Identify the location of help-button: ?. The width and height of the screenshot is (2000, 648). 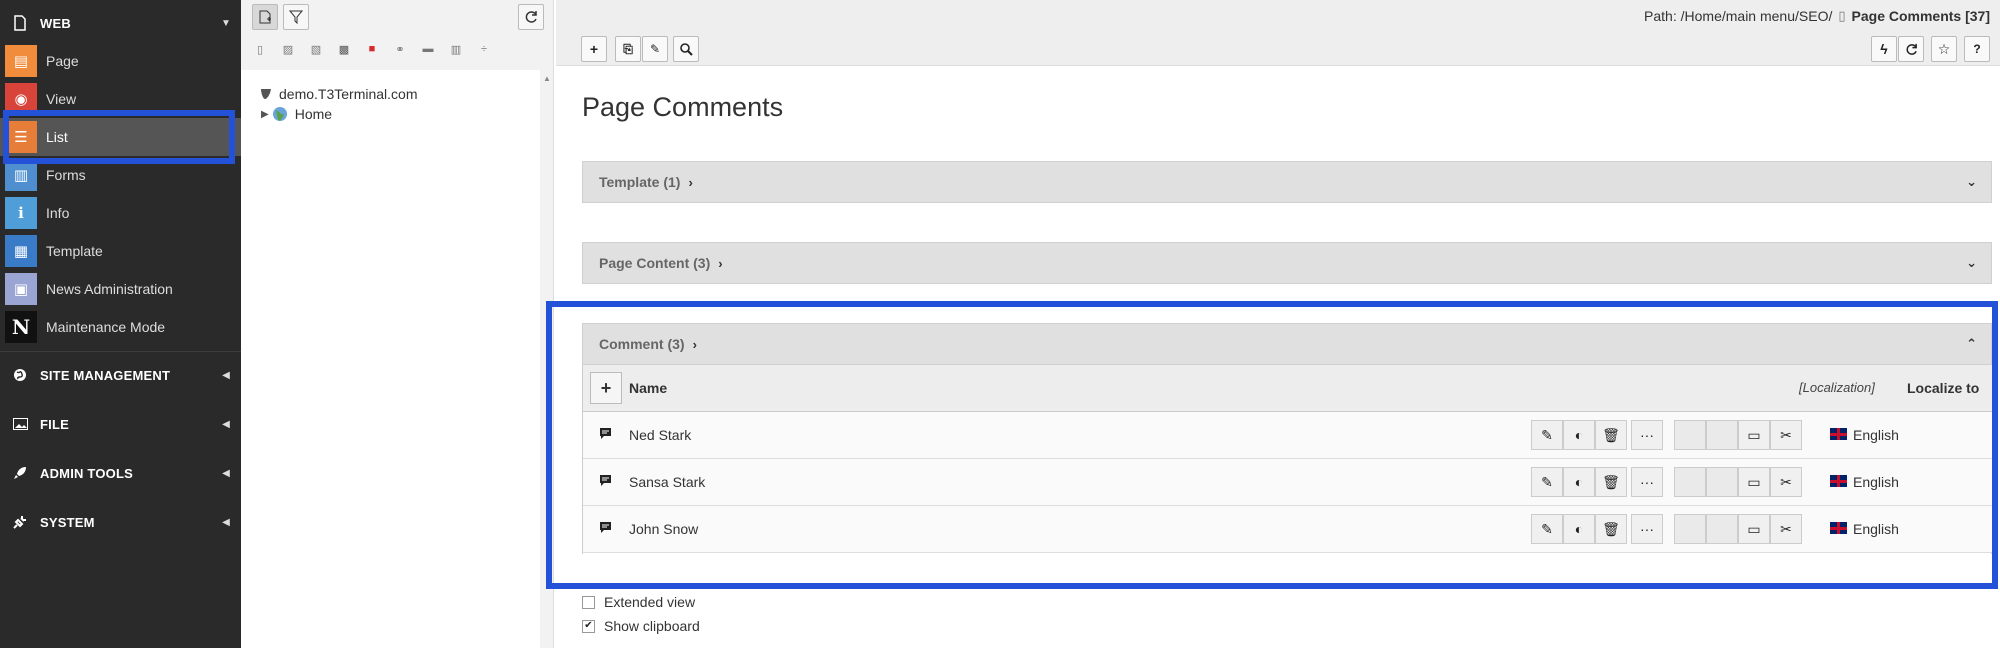
(1977, 49).